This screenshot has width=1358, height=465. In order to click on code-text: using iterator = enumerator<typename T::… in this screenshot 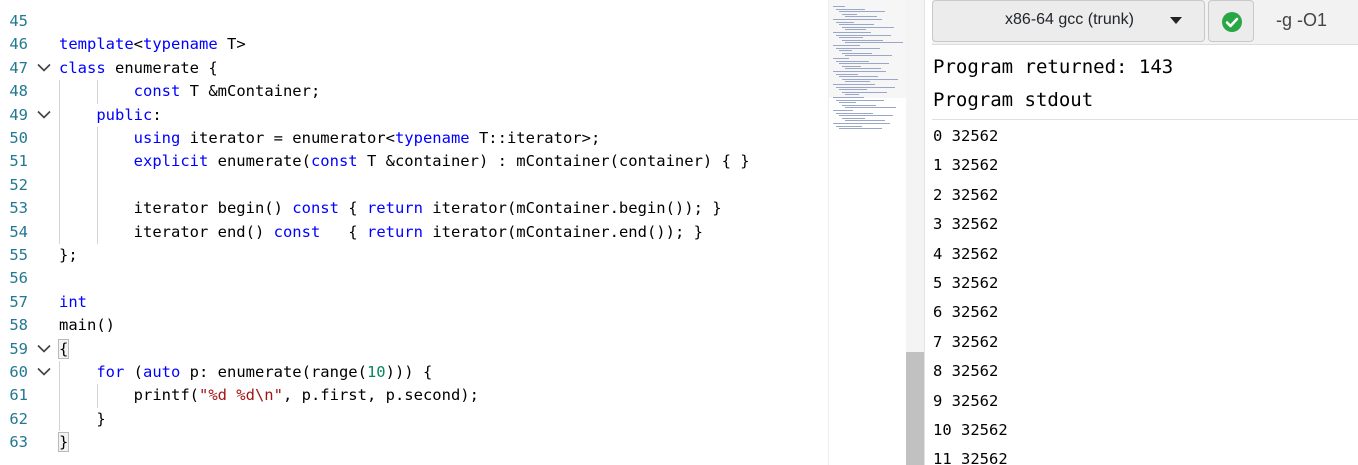, I will do `click(367, 138)`.